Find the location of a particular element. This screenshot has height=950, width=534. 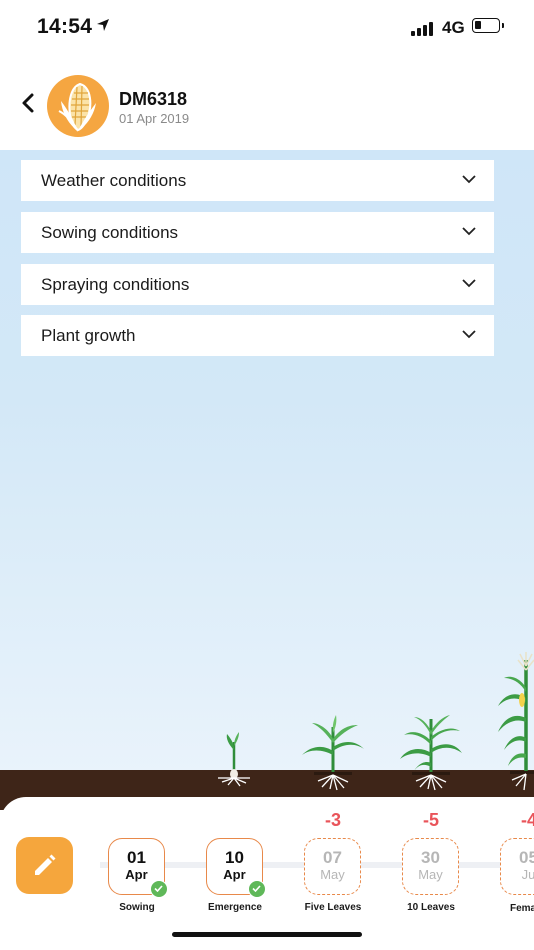

status-bar: 14:54 4G is located at coordinates (267, 28).